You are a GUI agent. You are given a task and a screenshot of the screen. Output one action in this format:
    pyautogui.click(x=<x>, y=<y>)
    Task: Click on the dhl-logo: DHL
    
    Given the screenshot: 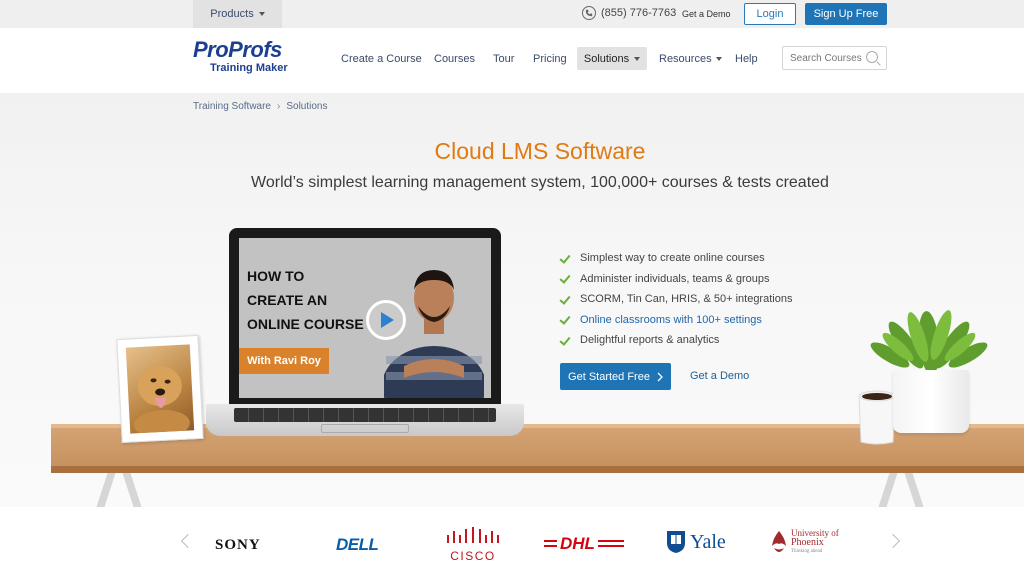 What is the action you would take?
    pyautogui.click(x=584, y=545)
    